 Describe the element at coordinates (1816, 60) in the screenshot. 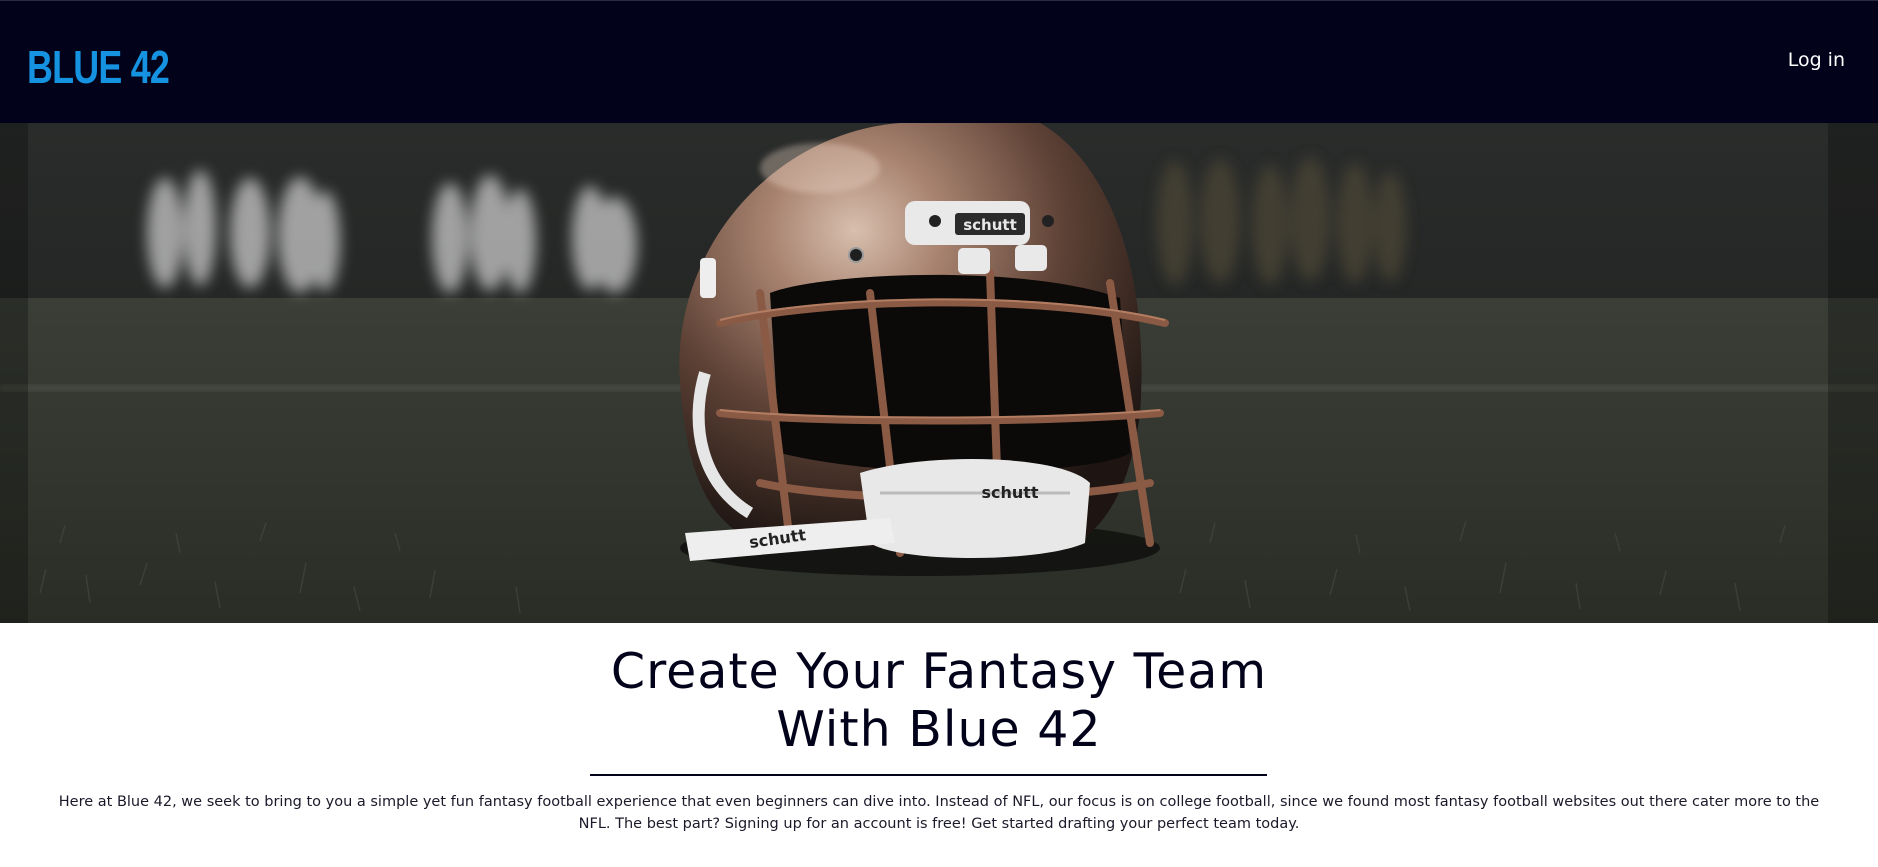

I see `login-link: Log in` at that location.